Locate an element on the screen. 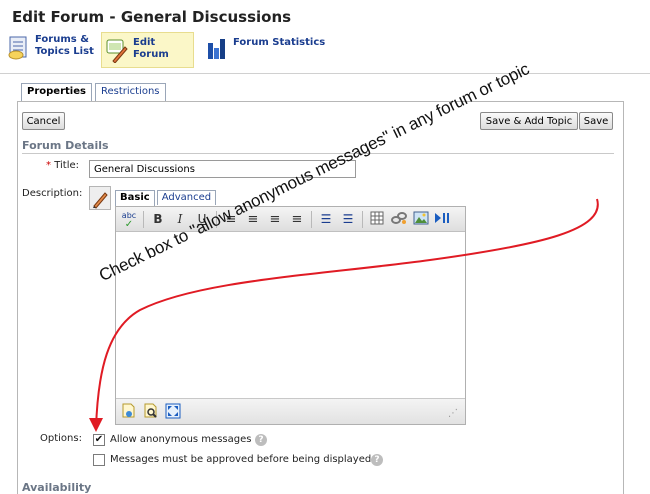 The height and width of the screenshot is (494, 650). required-mark: * is located at coordinates (48, 165).